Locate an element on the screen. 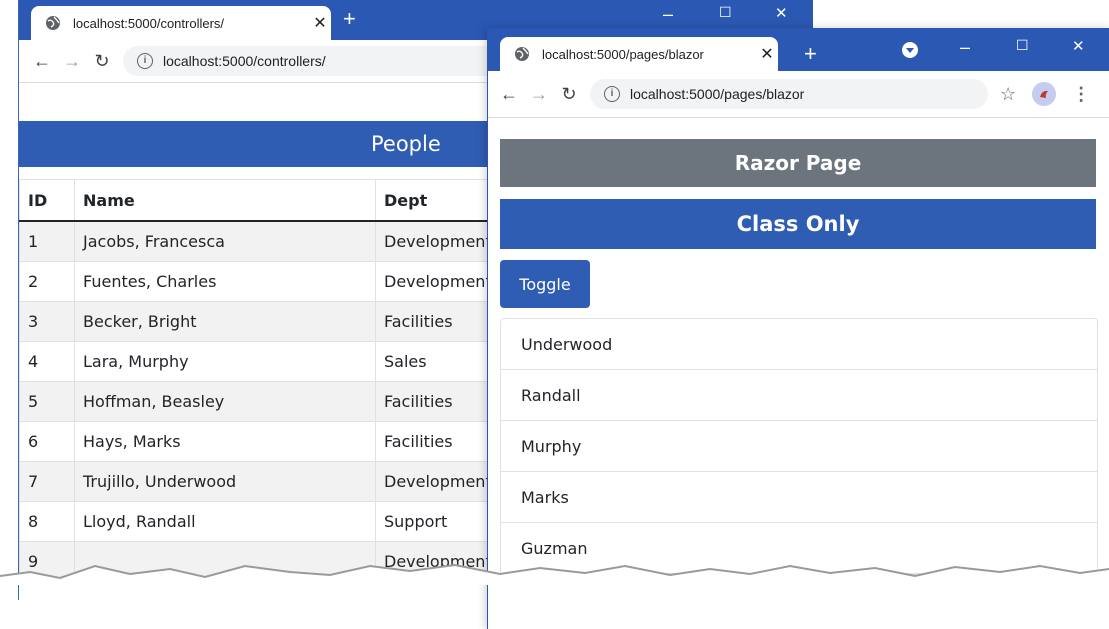 This screenshot has height=629, width=1109. cell-name: Fuentes, Charles is located at coordinates (225, 281).